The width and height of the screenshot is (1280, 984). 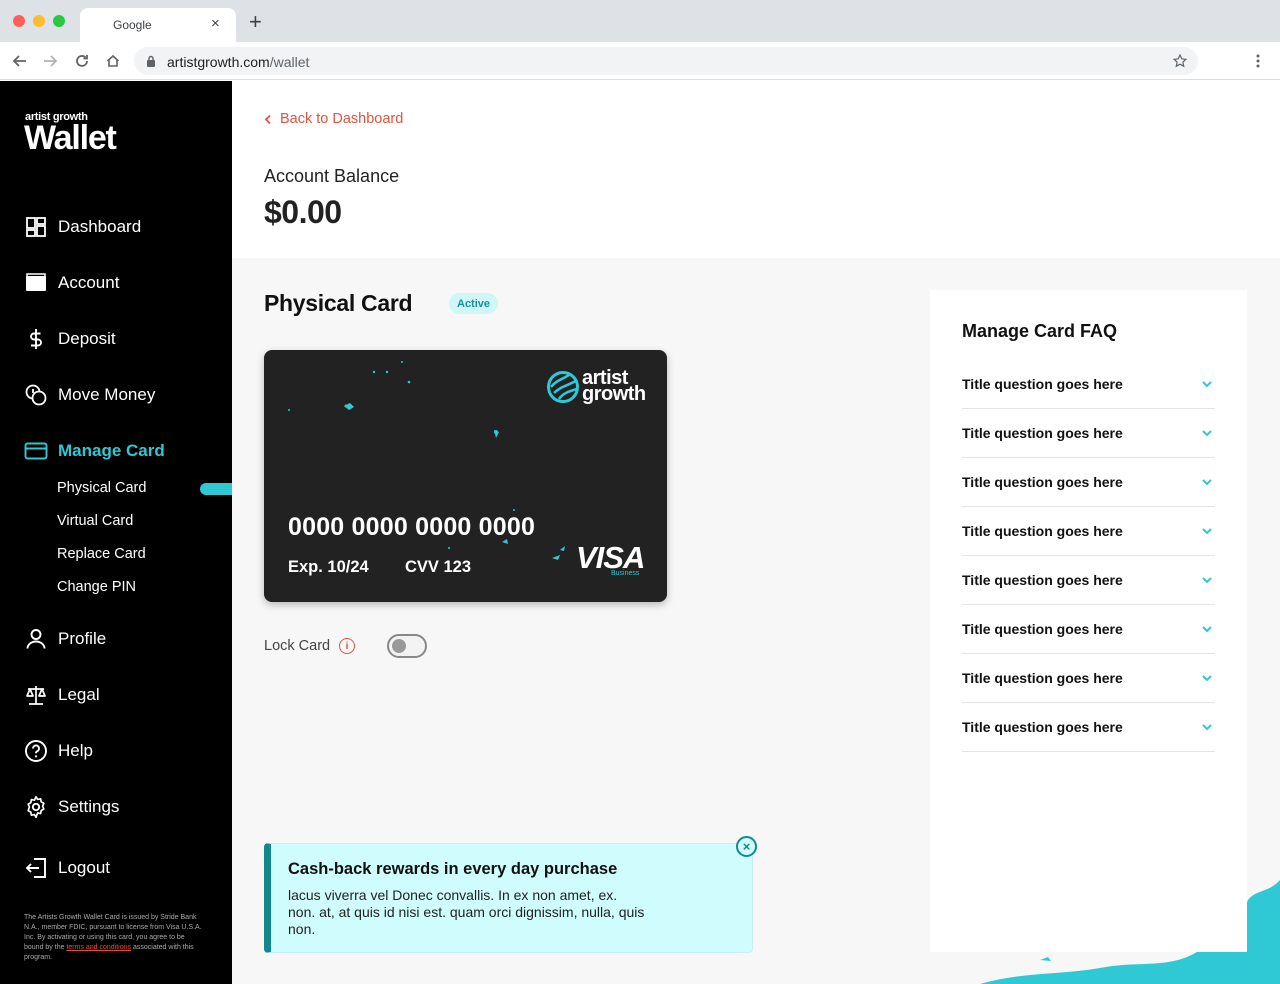 I want to click on sidebar-item-manage-card: Manage Card, so click(x=94, y=451).